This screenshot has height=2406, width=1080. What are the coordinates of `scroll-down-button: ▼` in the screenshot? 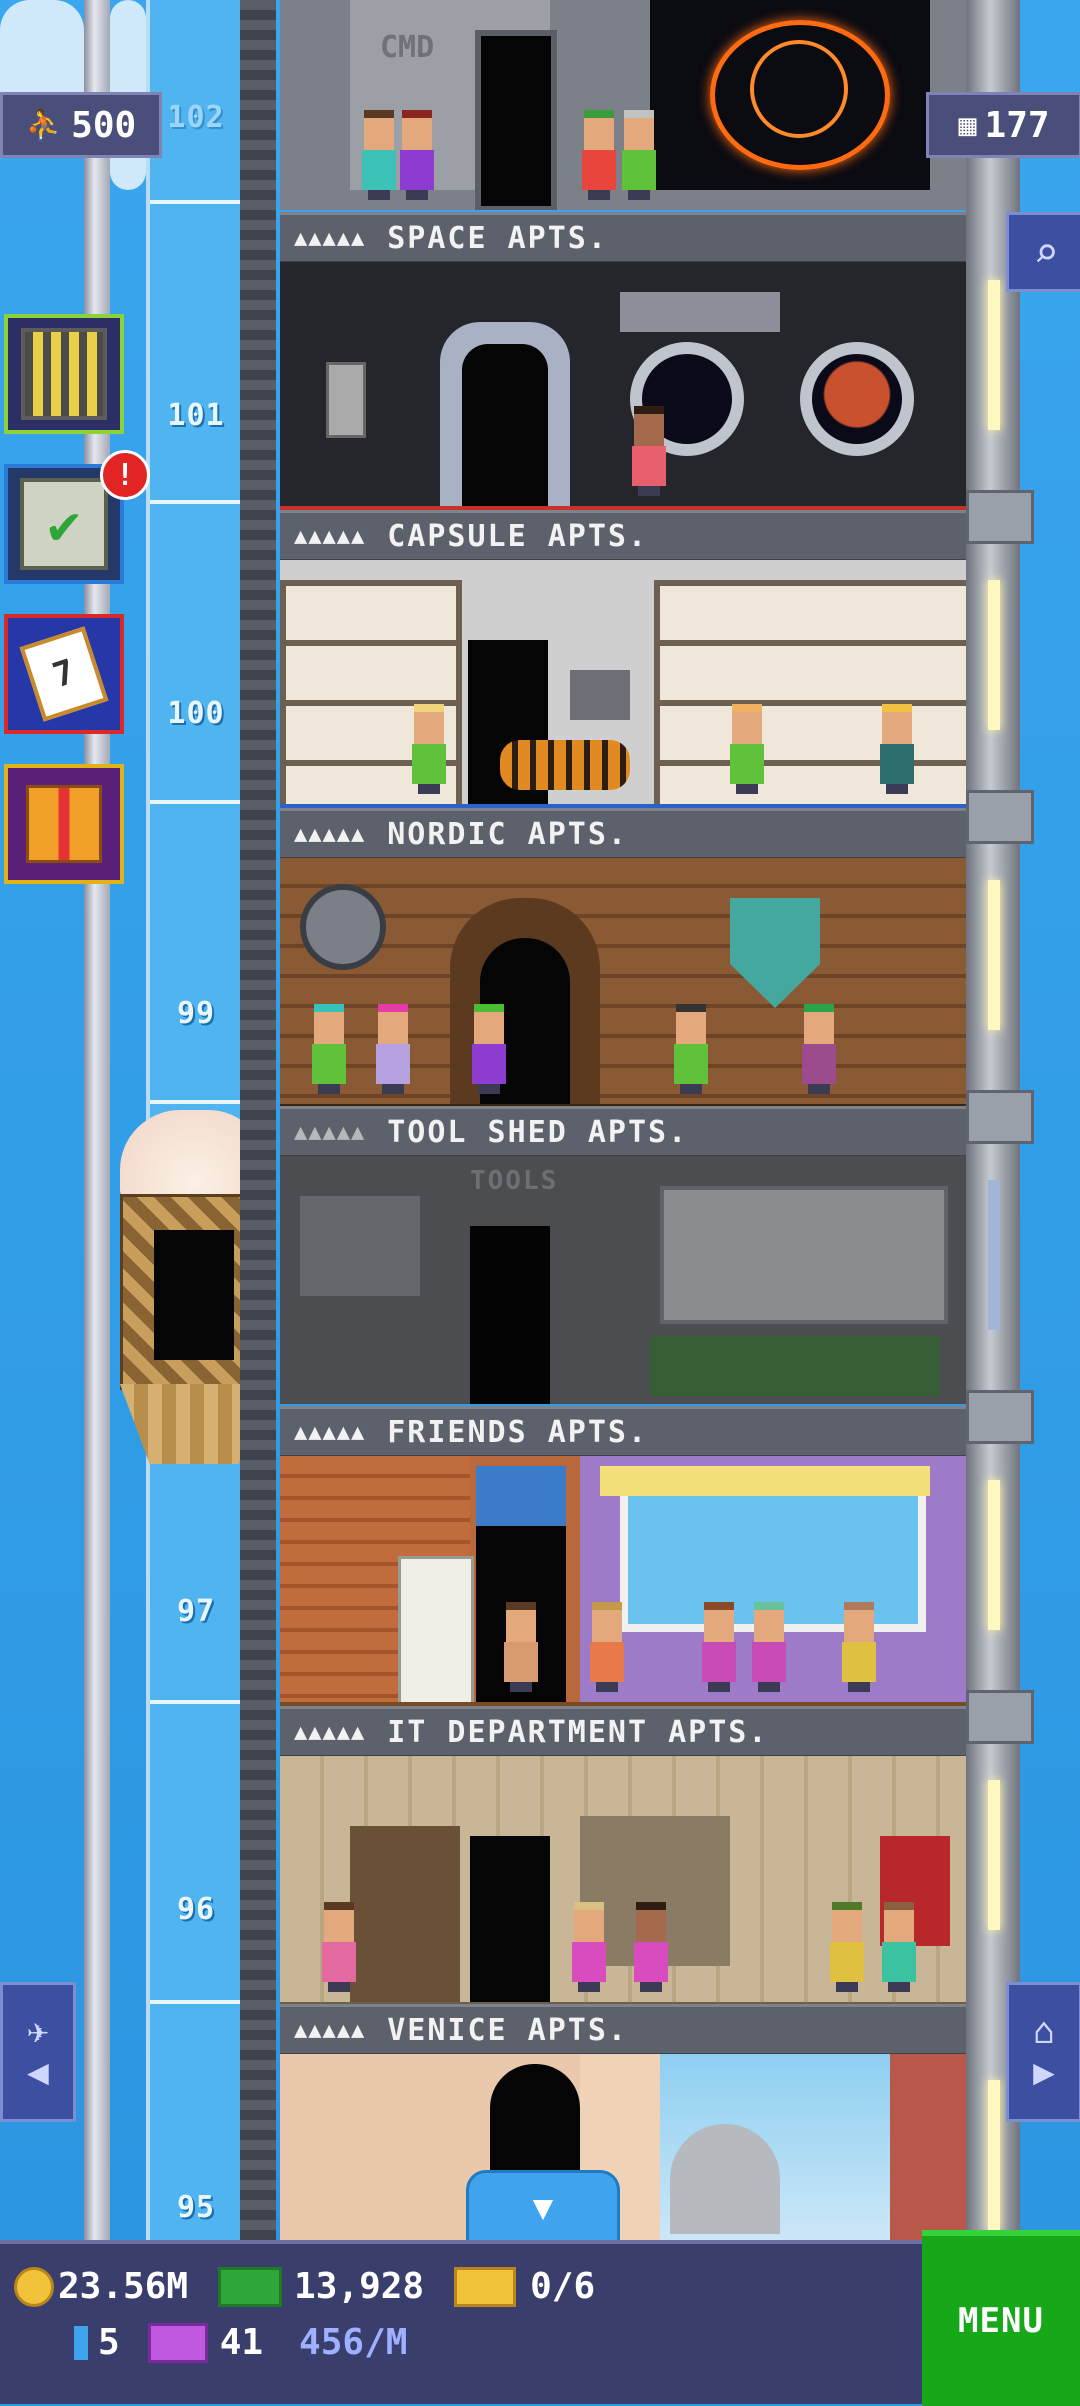 It's located at (543, 2208).